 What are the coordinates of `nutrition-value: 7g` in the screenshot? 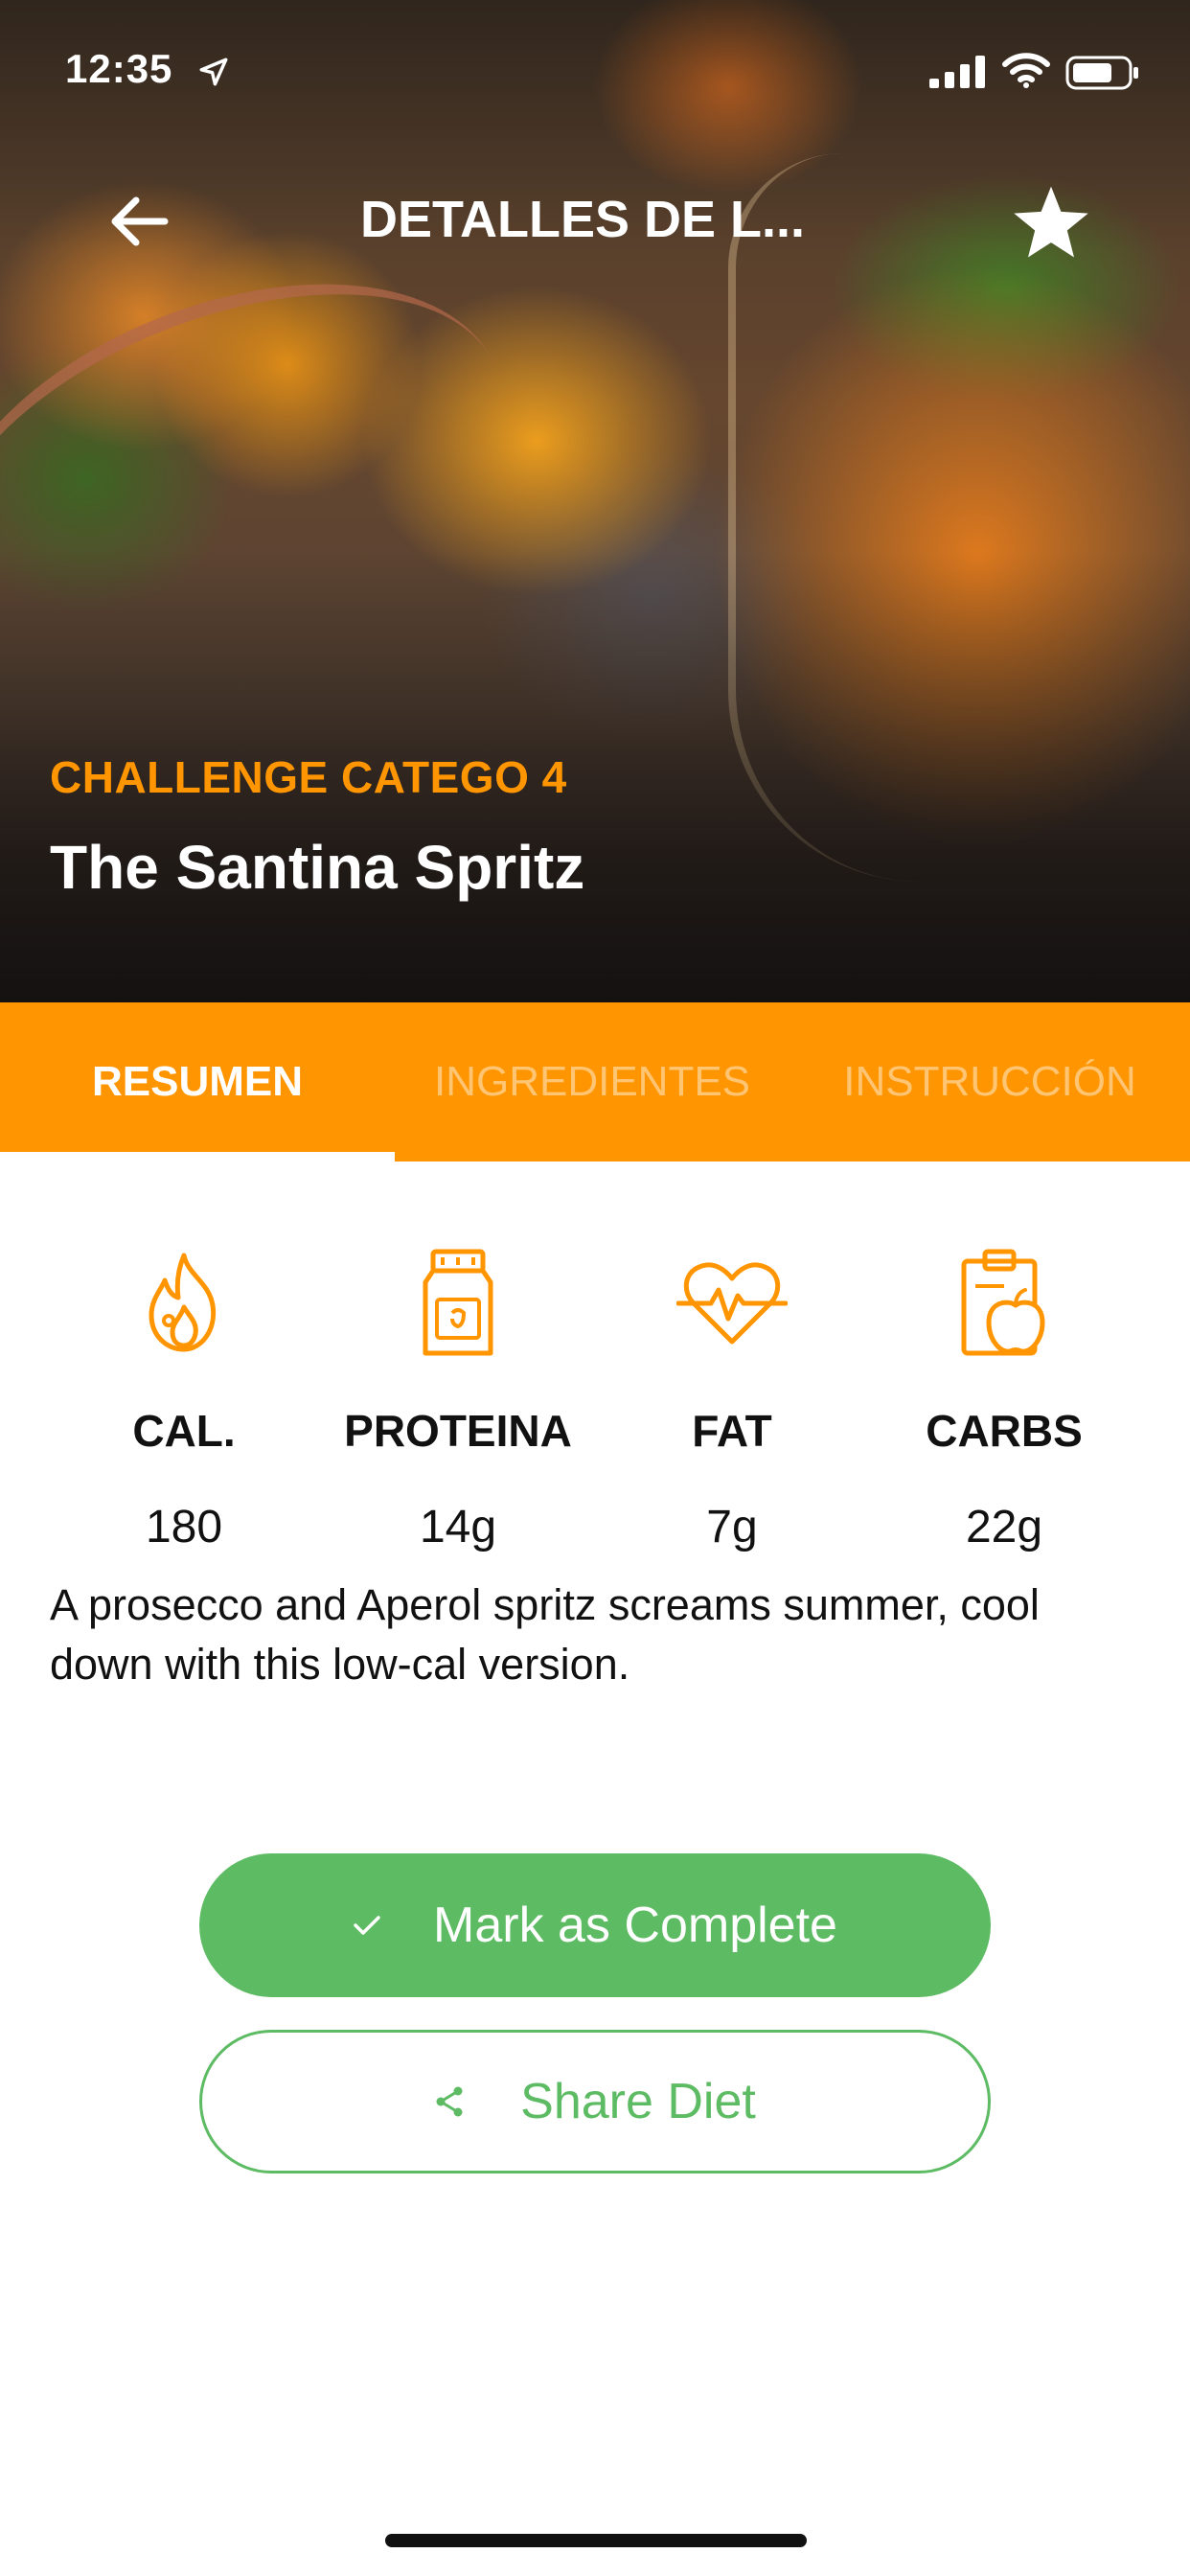 It's located at (732, 1527).